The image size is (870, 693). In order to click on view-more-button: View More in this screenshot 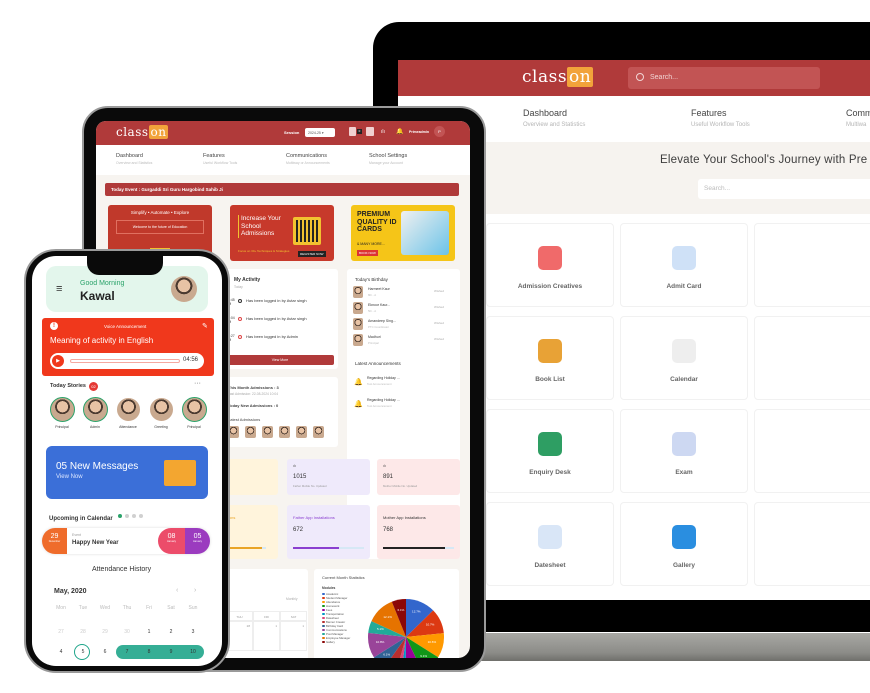, I will do `click(280, 360)`.